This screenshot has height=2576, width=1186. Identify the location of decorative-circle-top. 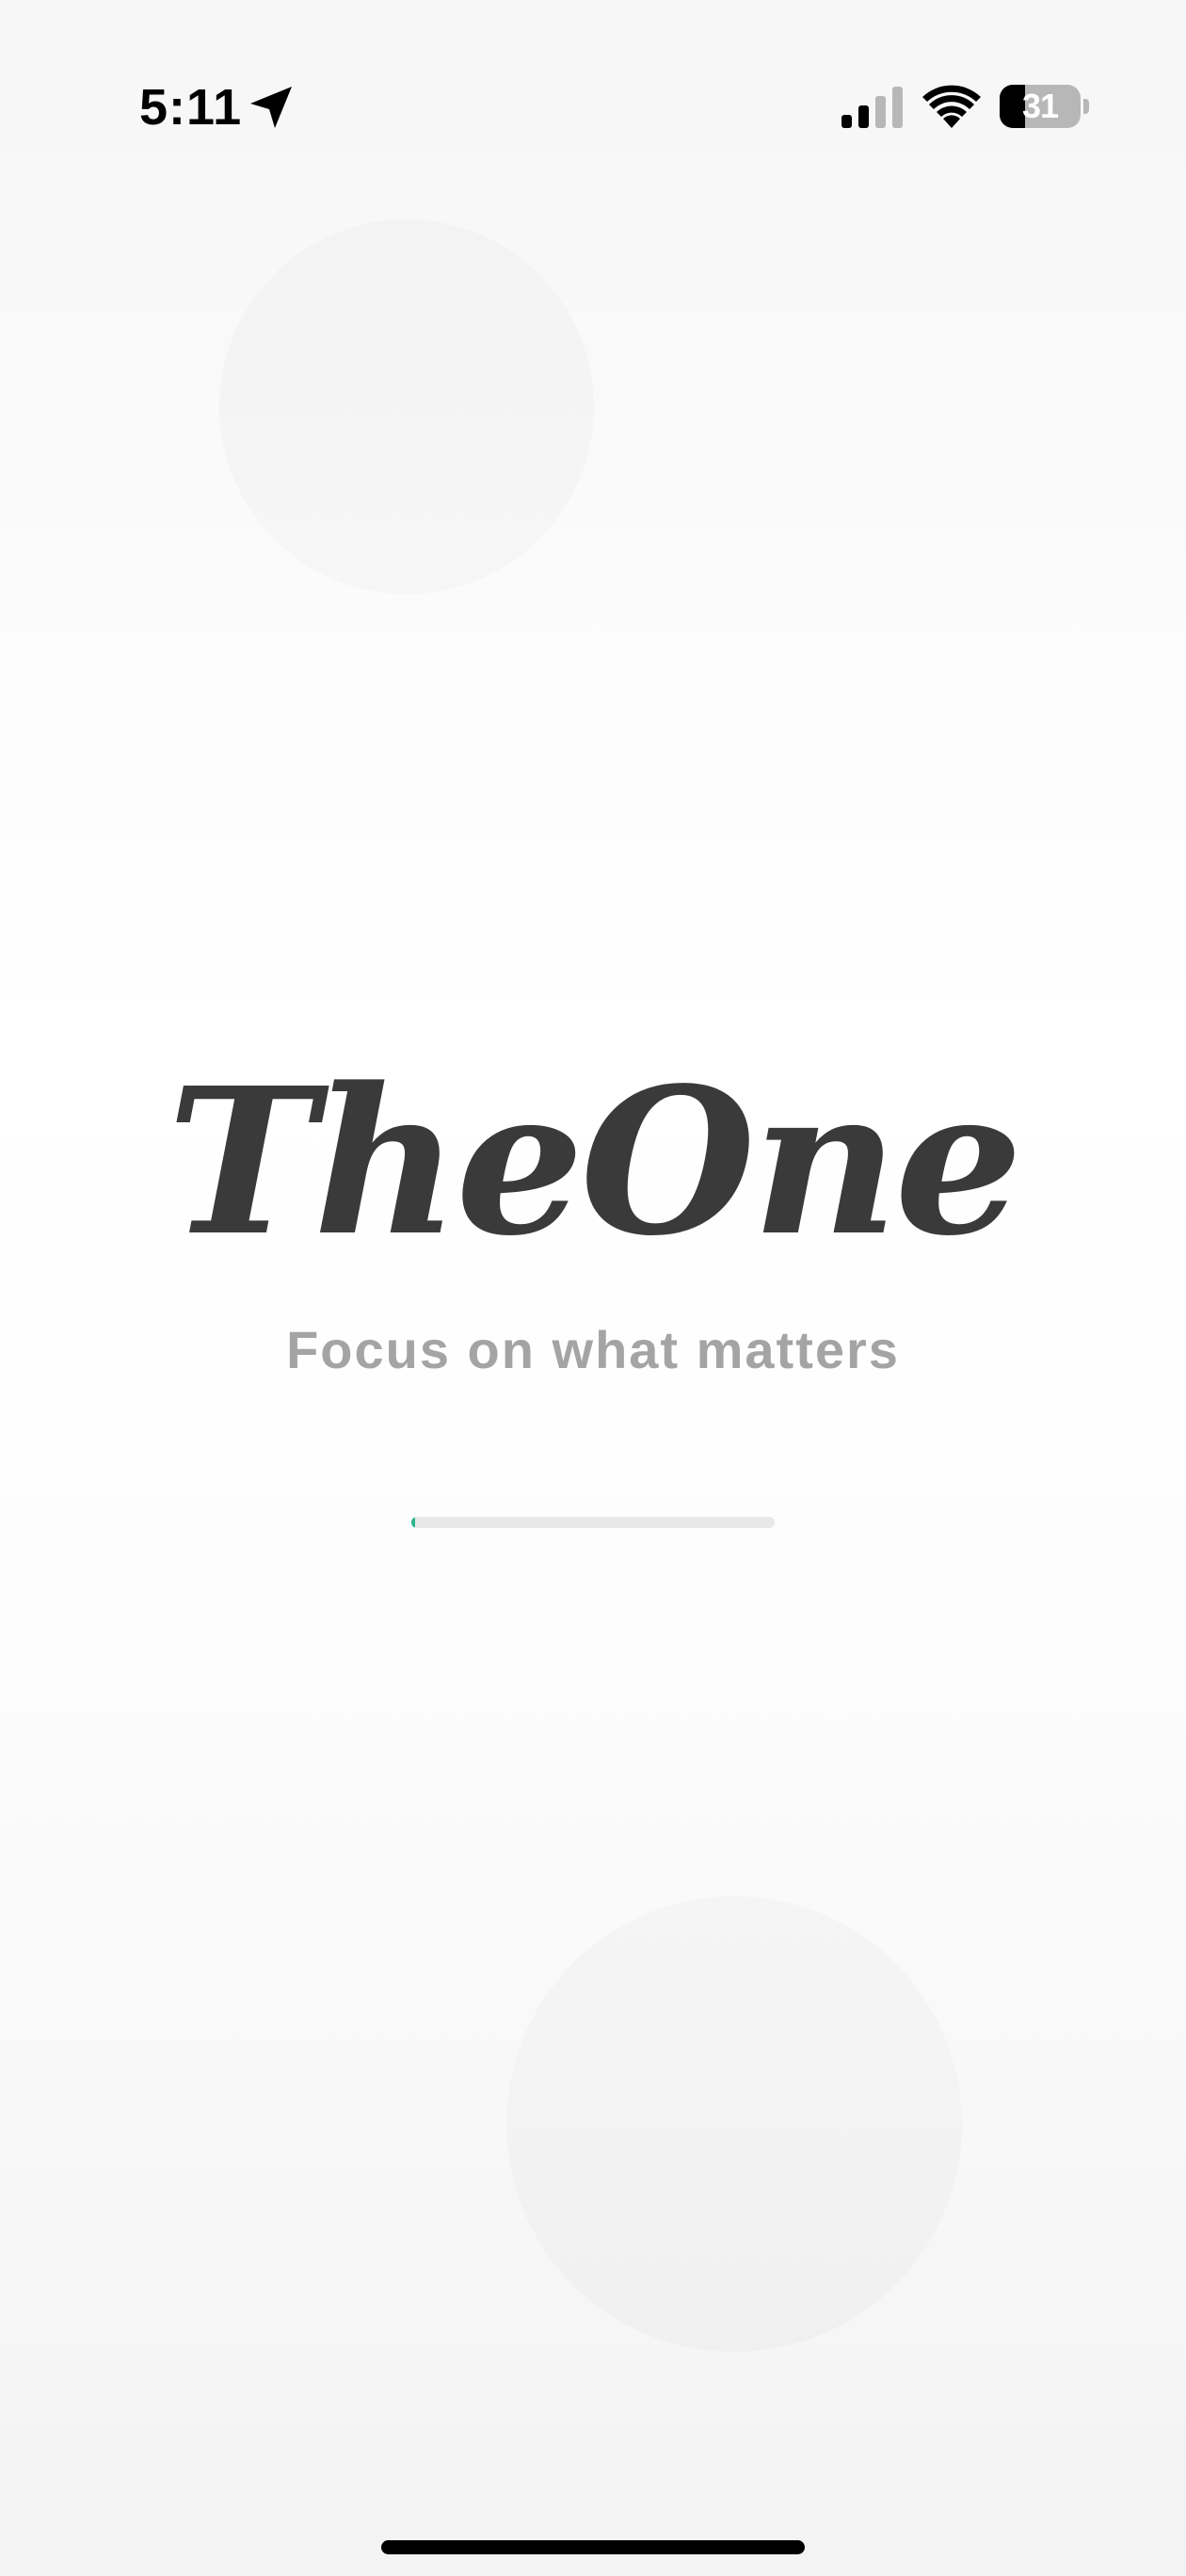
(406, 406).